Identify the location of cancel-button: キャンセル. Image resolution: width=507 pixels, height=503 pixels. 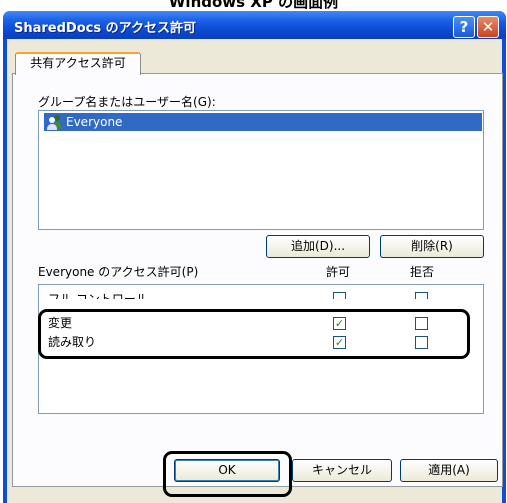
(342, 470).